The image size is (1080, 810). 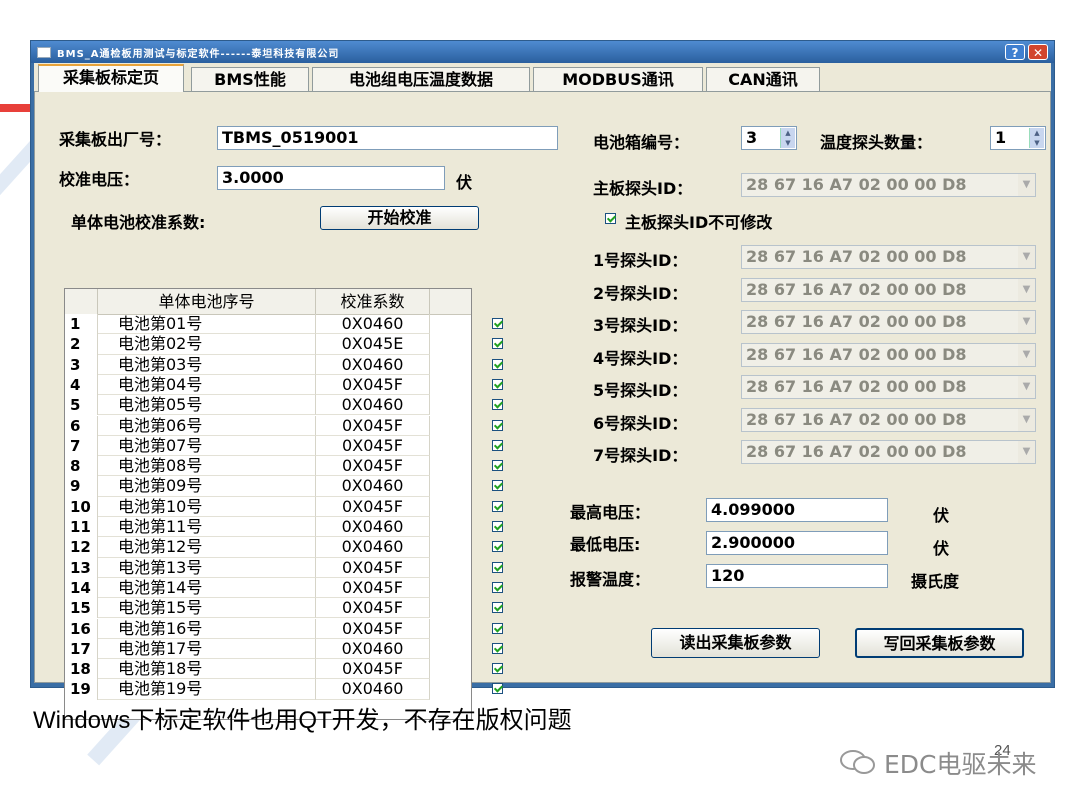 I want to click on serial-input: TBMS_0519001, so click(x=387, y=138).